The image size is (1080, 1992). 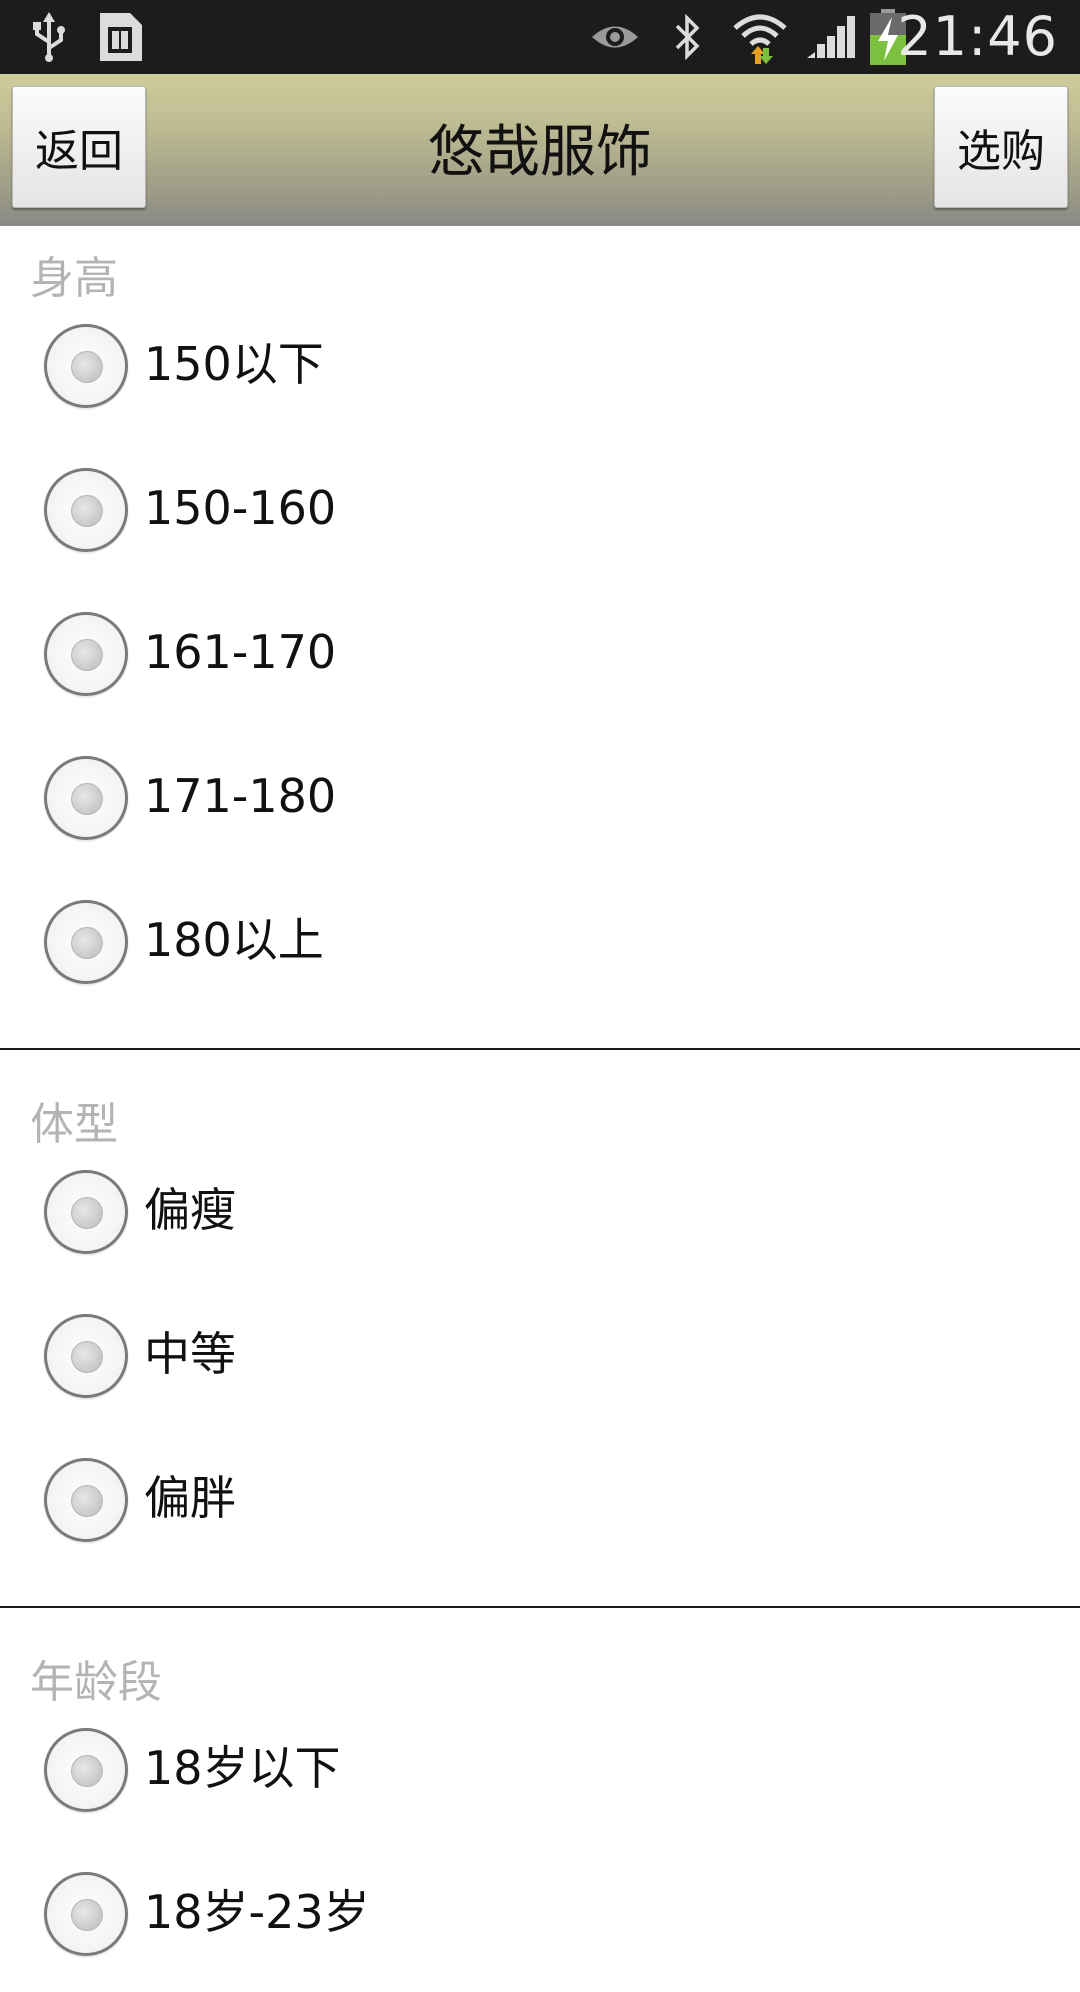 What do you see at coordinates (830, 37) in the screenshot?
I see `signal-icon` at bounding box center [830, 37].